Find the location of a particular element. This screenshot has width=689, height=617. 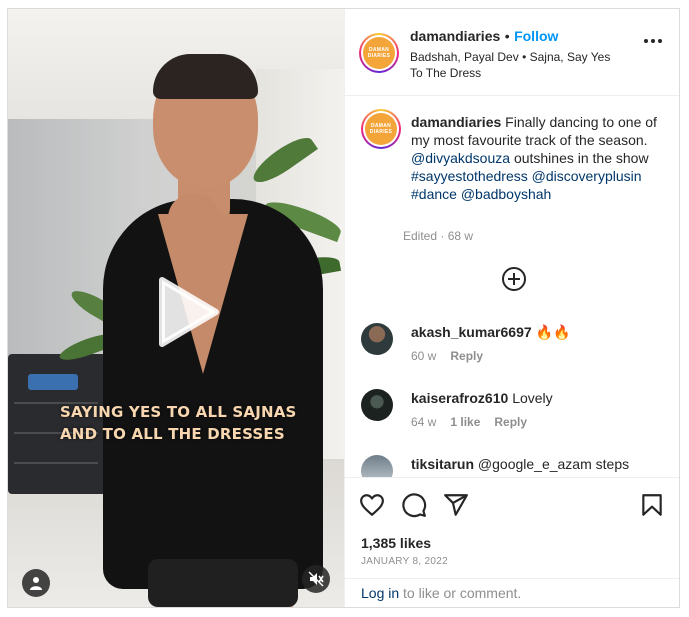

comment-item: tiksitarun @google_e_azam steps is located at coordinates (511, 466).